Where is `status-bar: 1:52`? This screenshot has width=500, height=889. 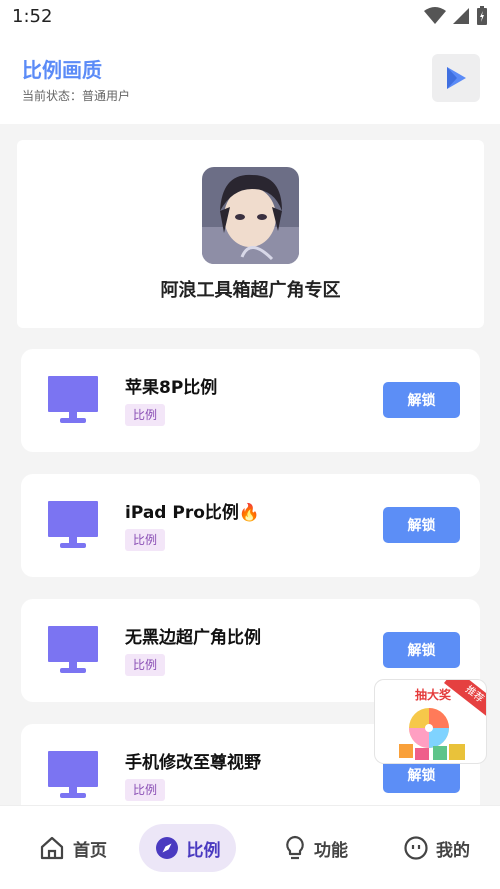 status-bar: 1:52 is located at coordinates (250, 18).